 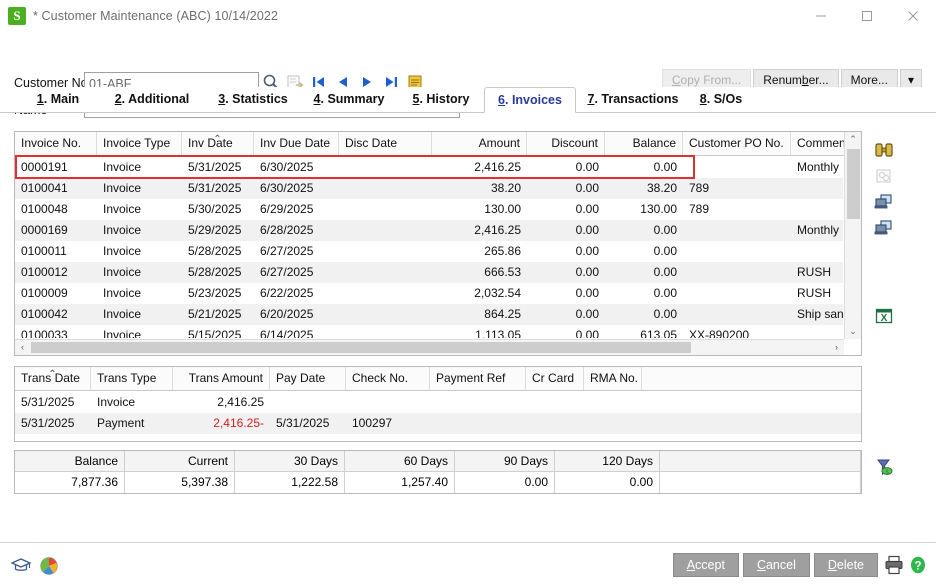 I want to click on minimize-icon, so click(x=821, y=15).